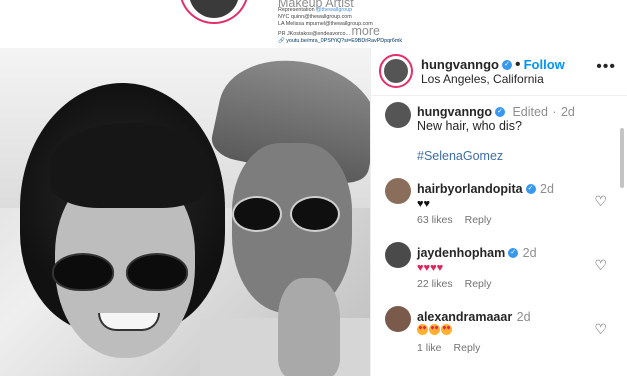 The height and width of the screenshot is (376, 627). What do you see at coordinates (482, 79) in the screenshot?
I see `post-location: Los Angeles, California` at bounding box center [482, 79].